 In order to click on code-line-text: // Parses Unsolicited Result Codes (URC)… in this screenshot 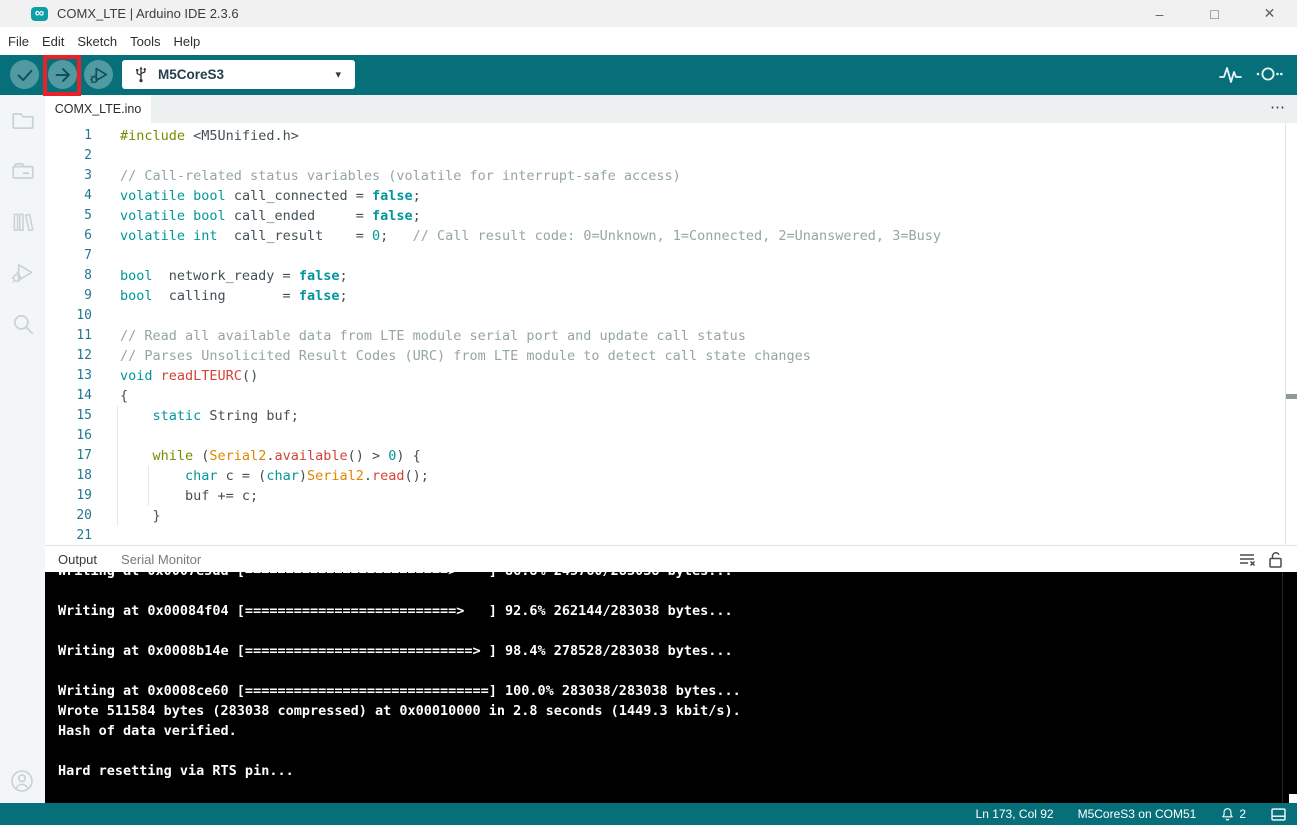, I will do `click(465, 356)`.